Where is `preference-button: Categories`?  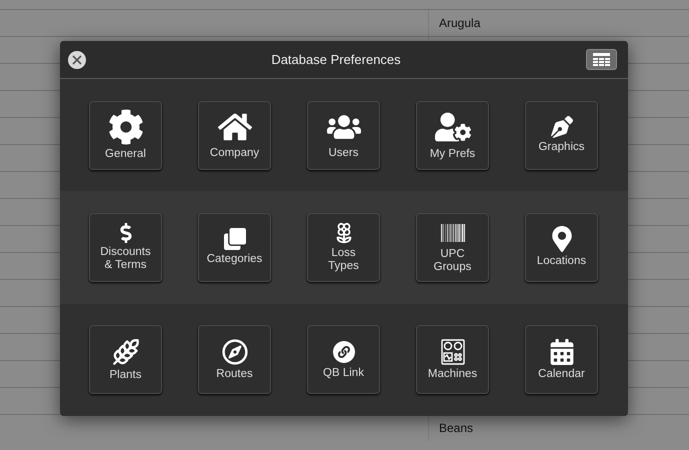
preference-button: Categories is located at coordinates (234, 247).